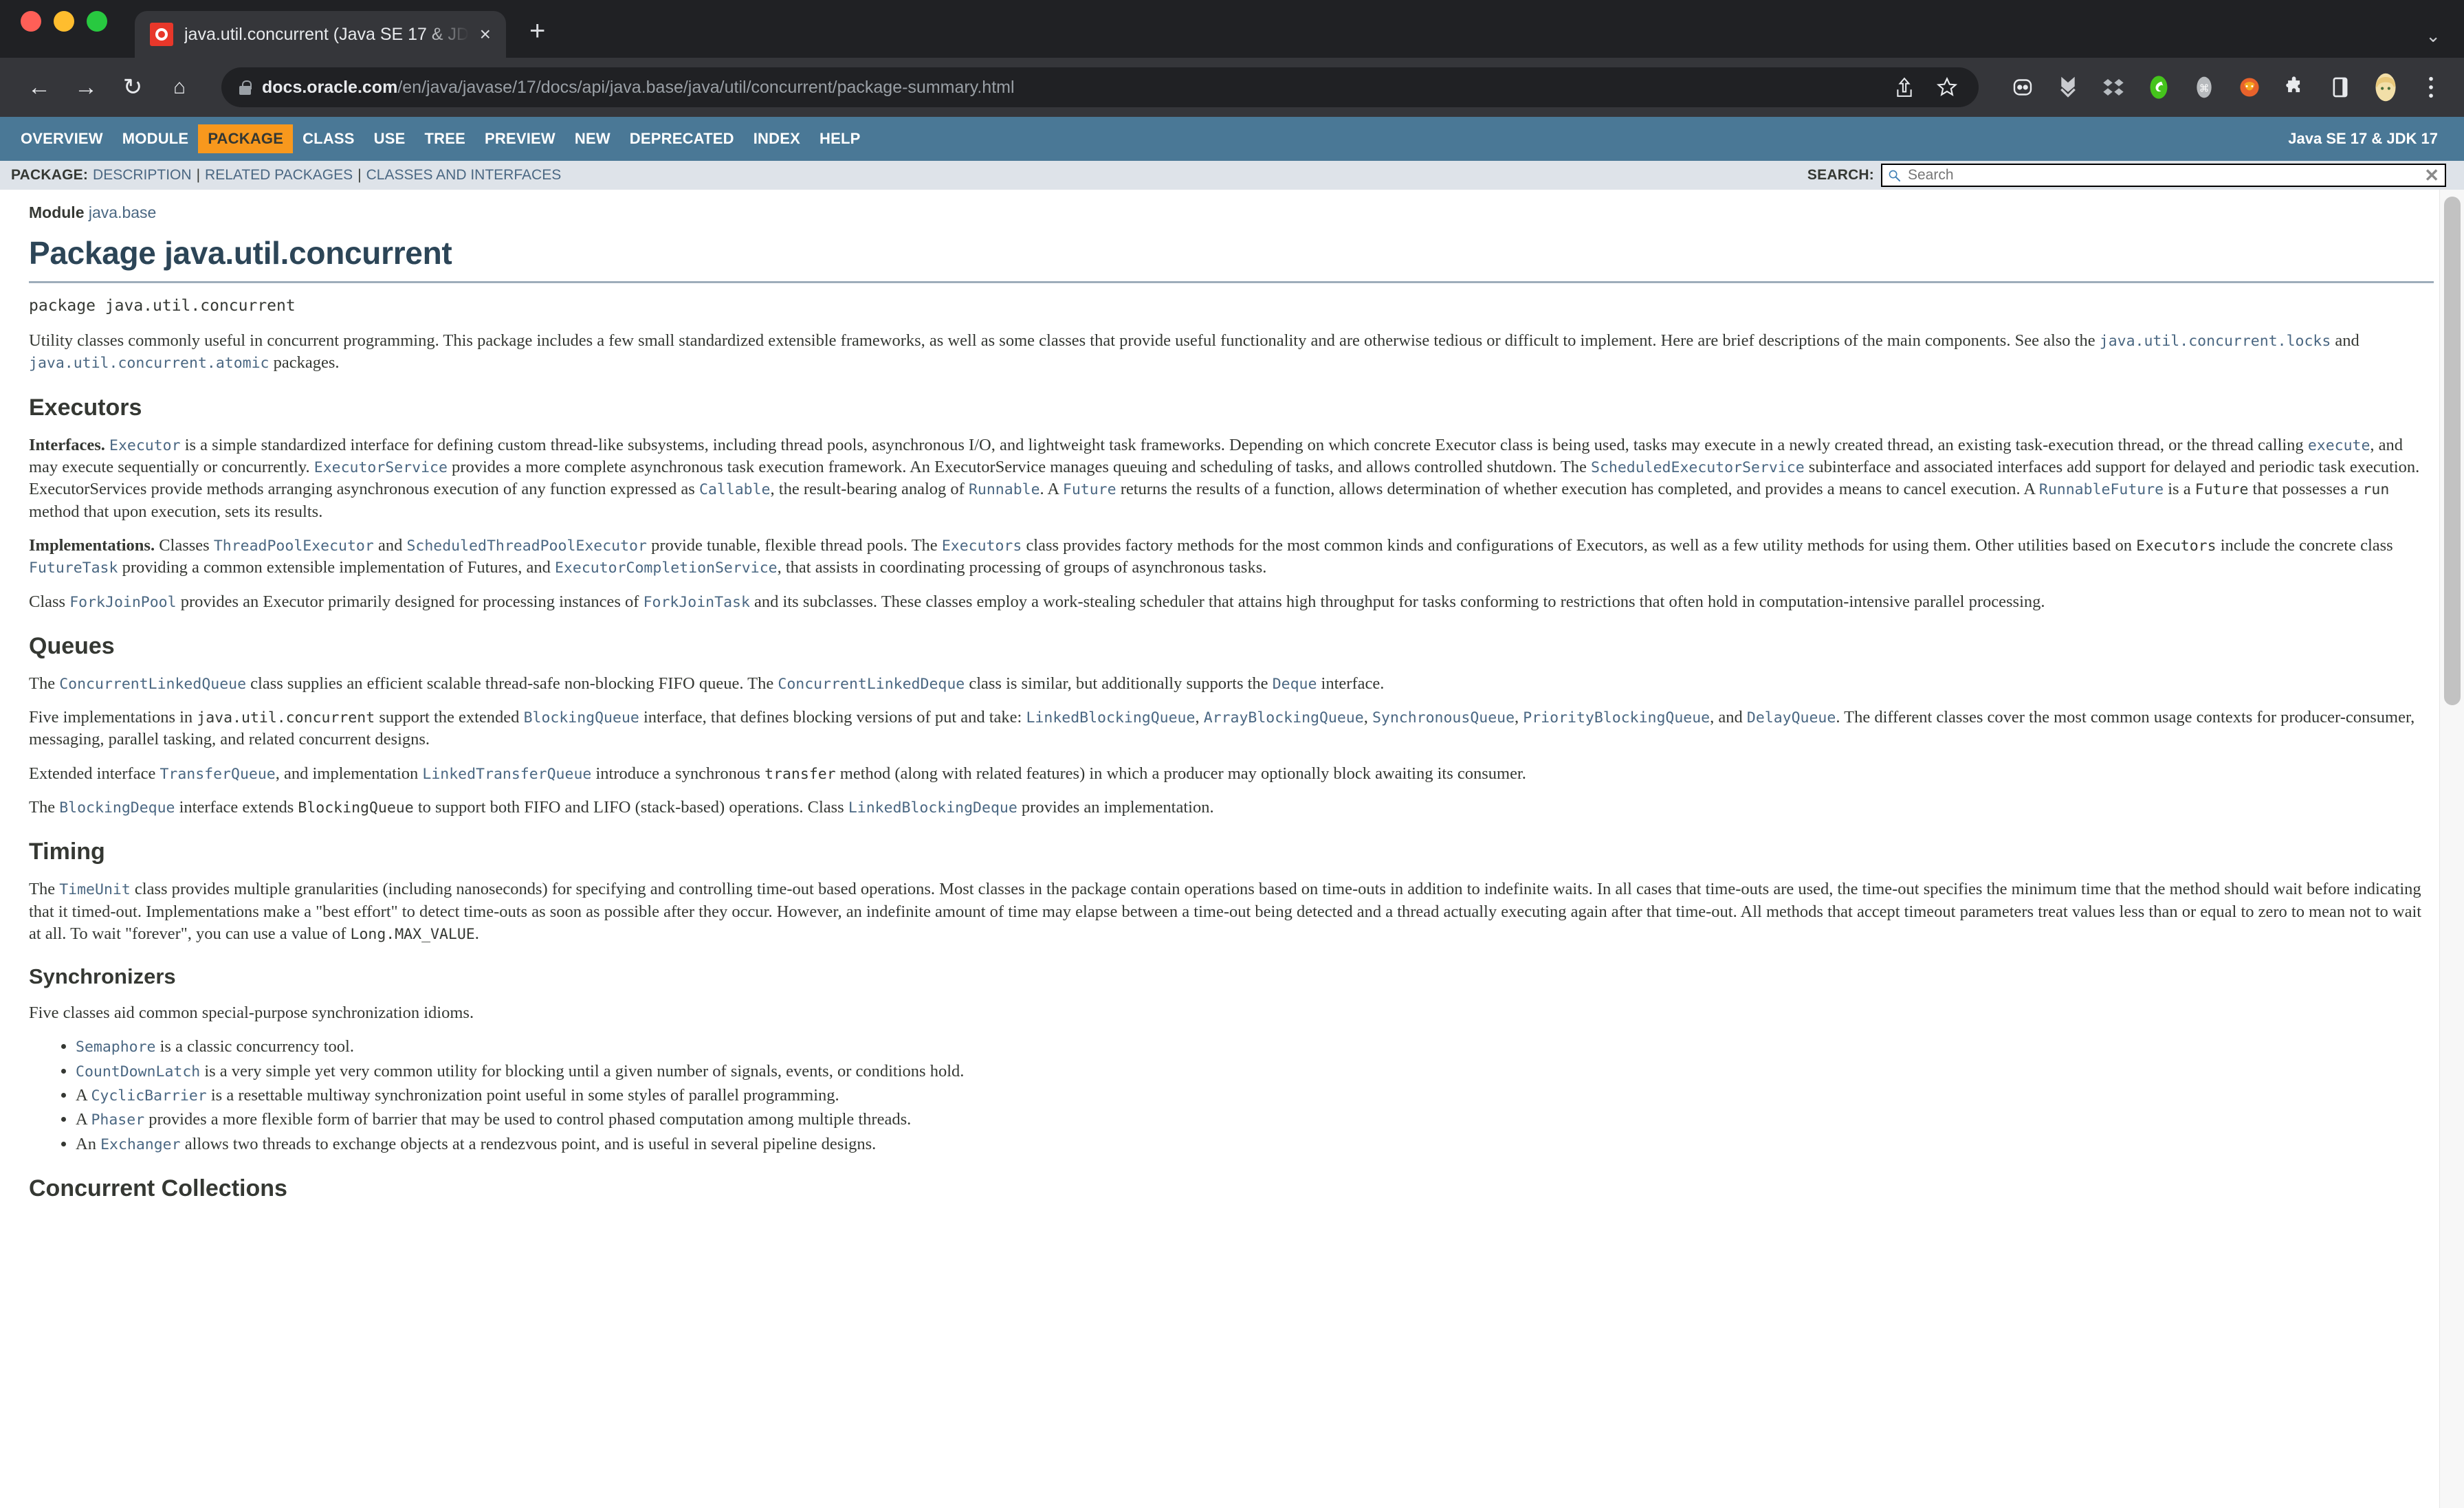  I want to click on link-forkjoinpool: ForkJoinPool, so click(122, 602).